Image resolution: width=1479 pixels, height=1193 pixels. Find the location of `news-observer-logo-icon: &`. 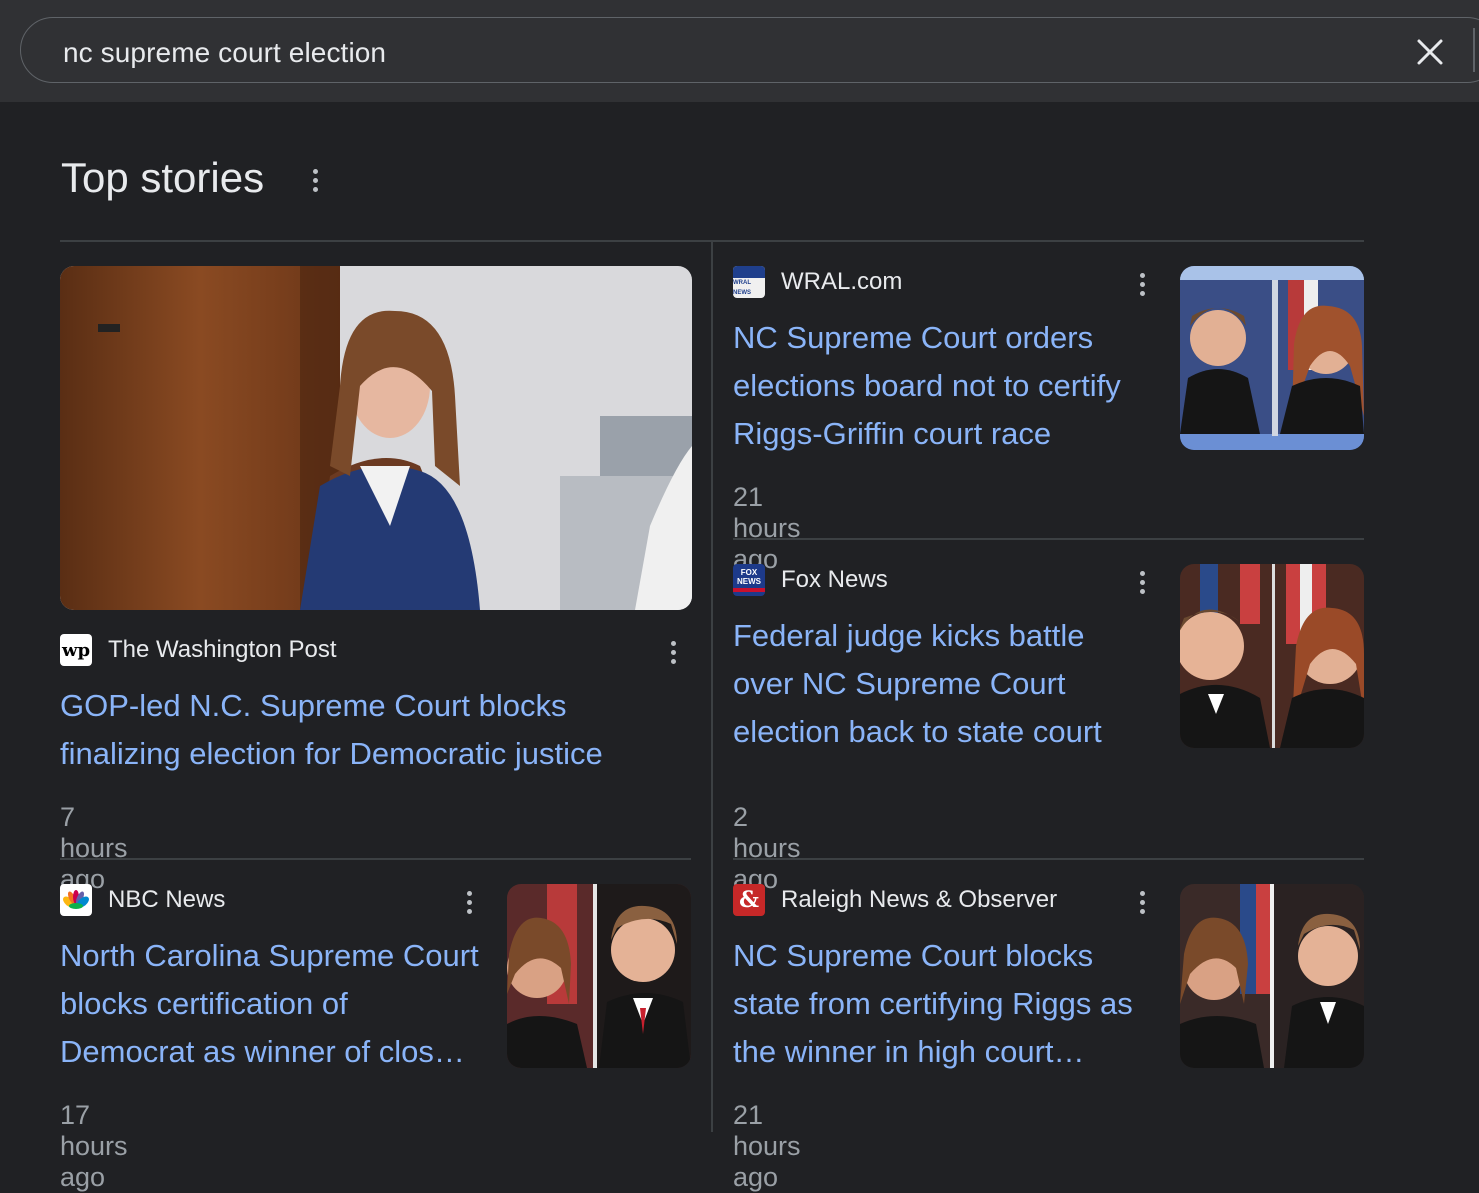

news-observer-logo-icon: & is located at coordinates (749, 900).